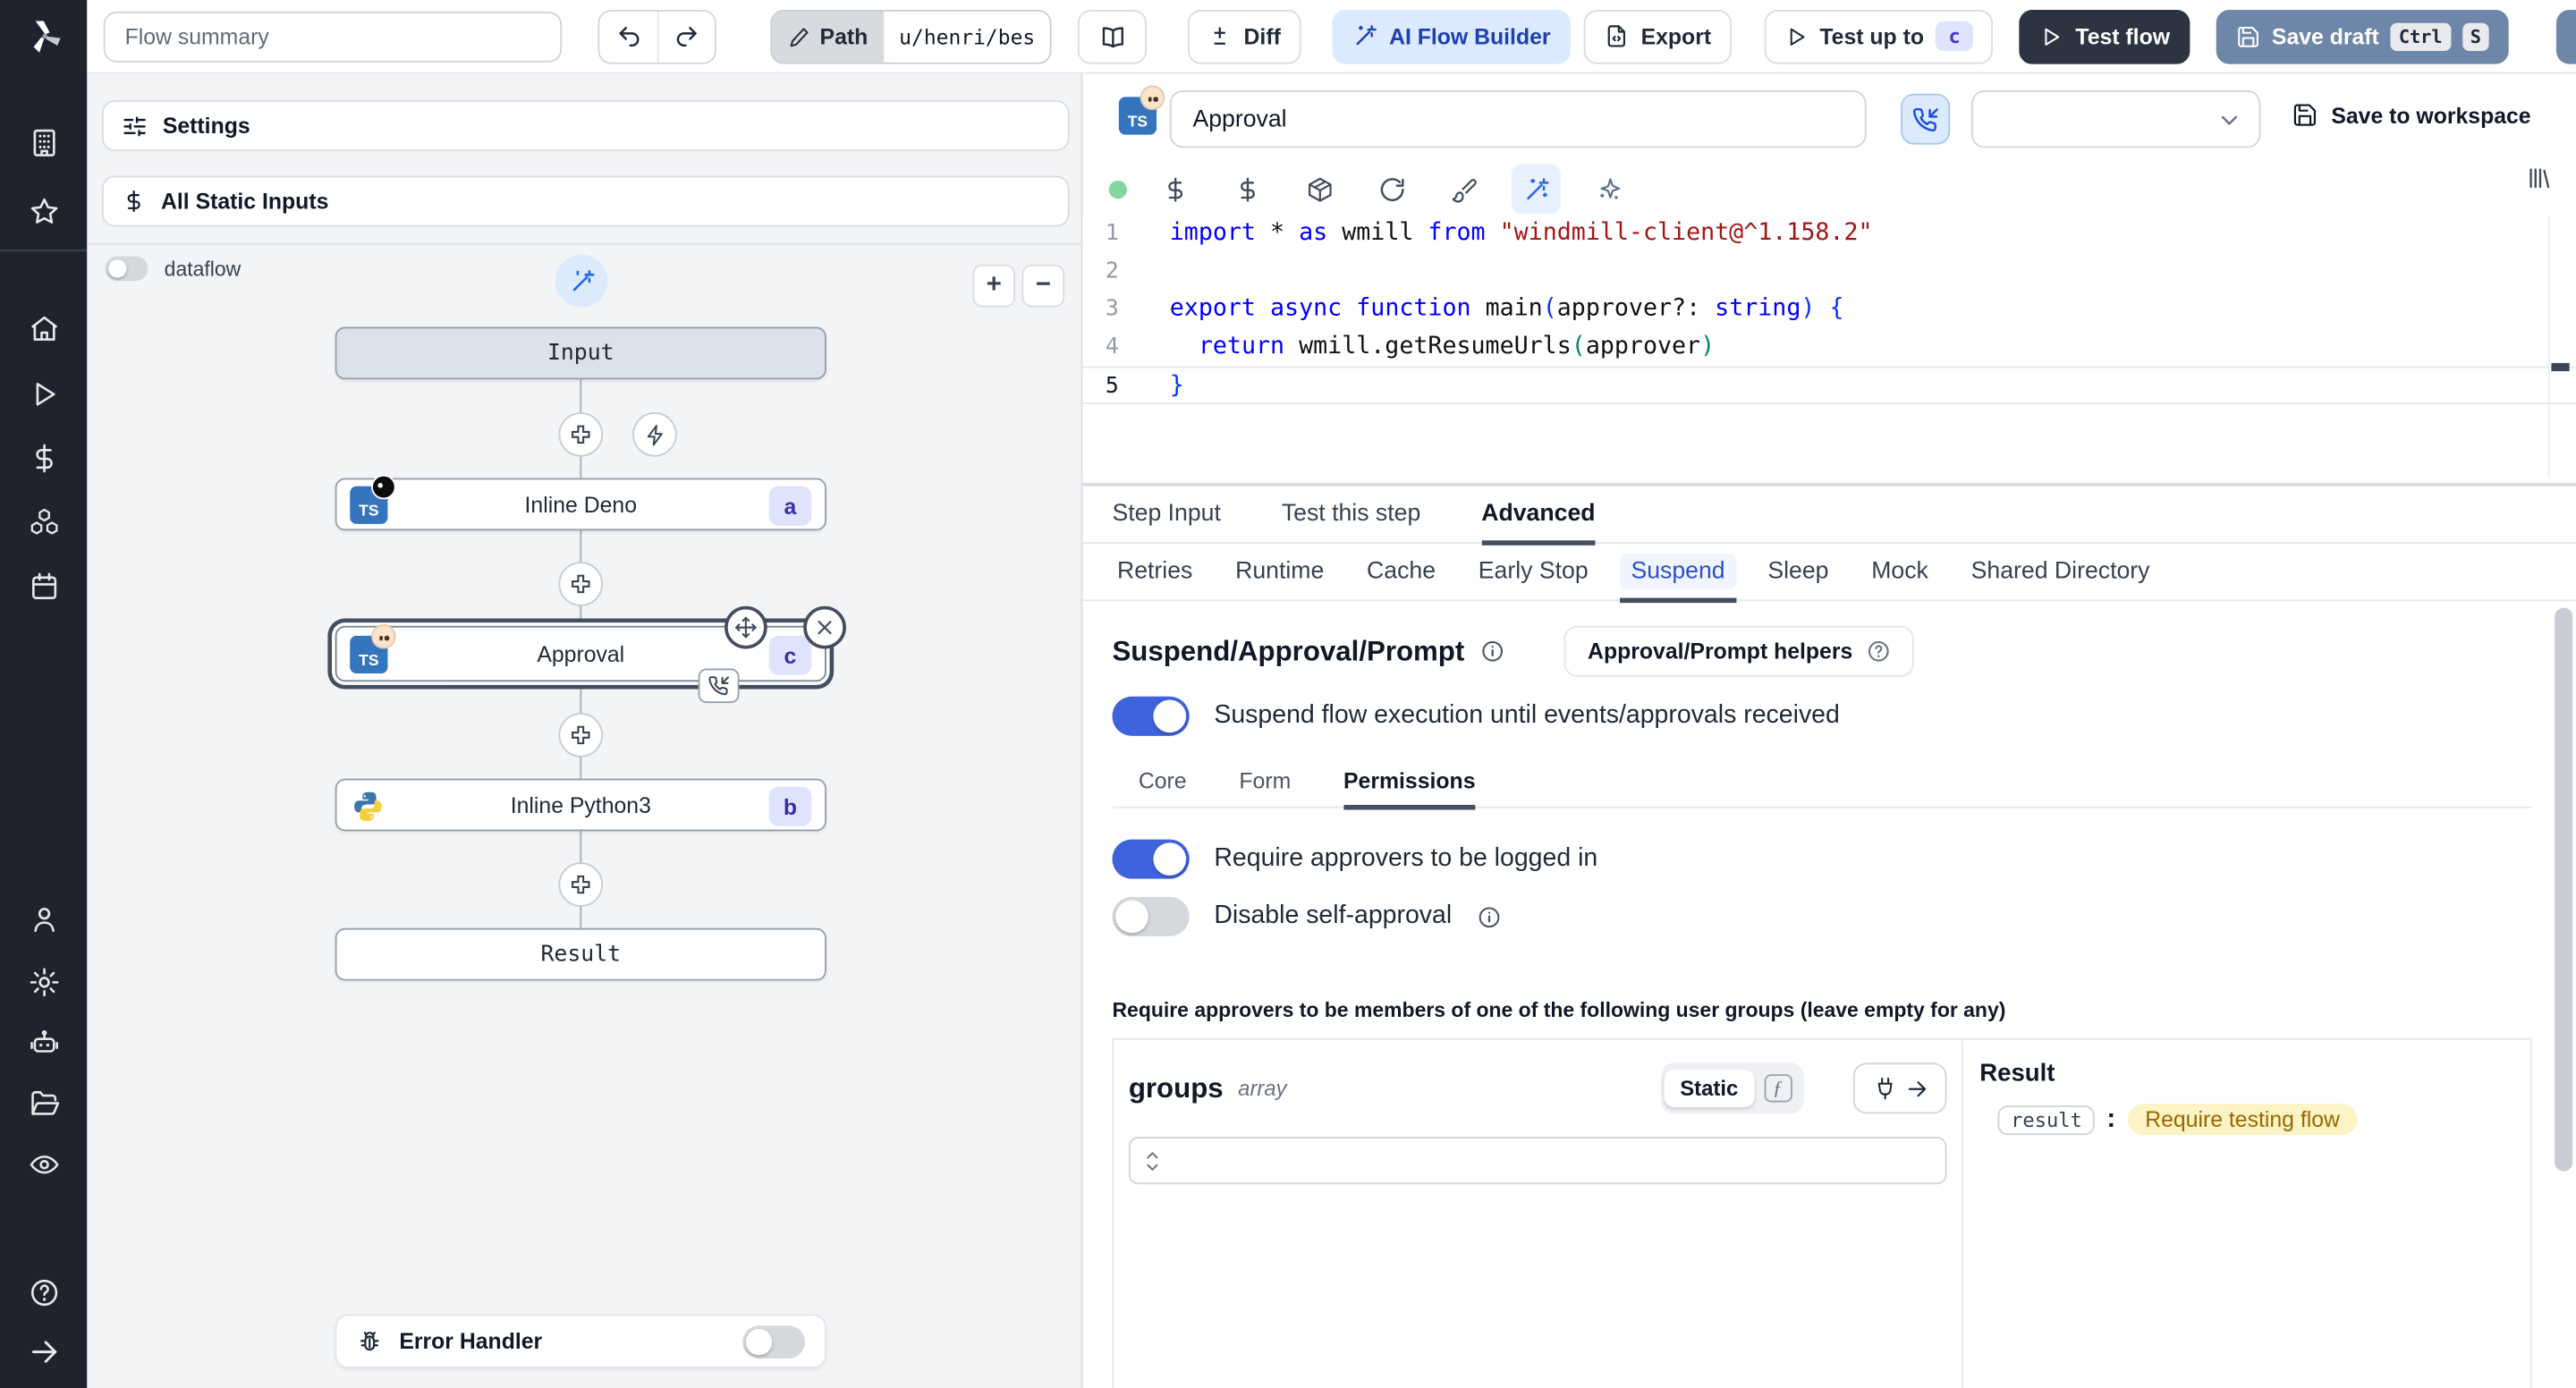 The height and width of the screenshot is (1388, 2576). Describe the element at coordinates (44, 1104) in the screenshot. I see `folders-icon` at that location.